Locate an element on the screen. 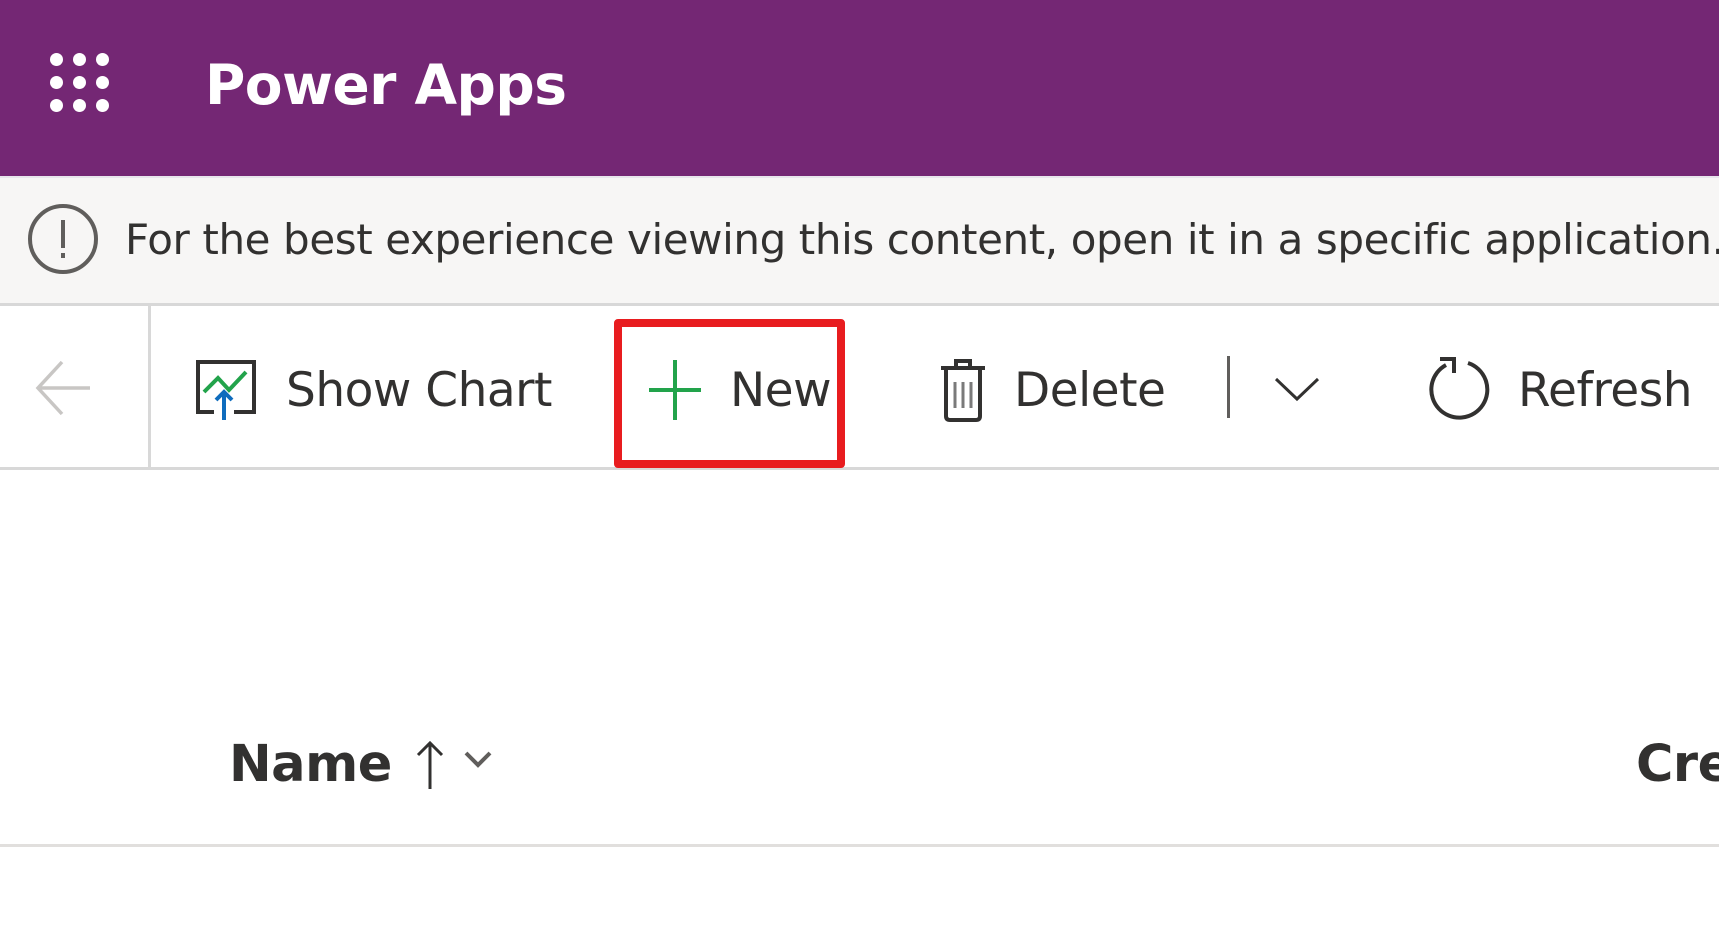 The height and width of the screenshot is (934, 1719). delete-button: Delete is located at coordinates (1053, 390).